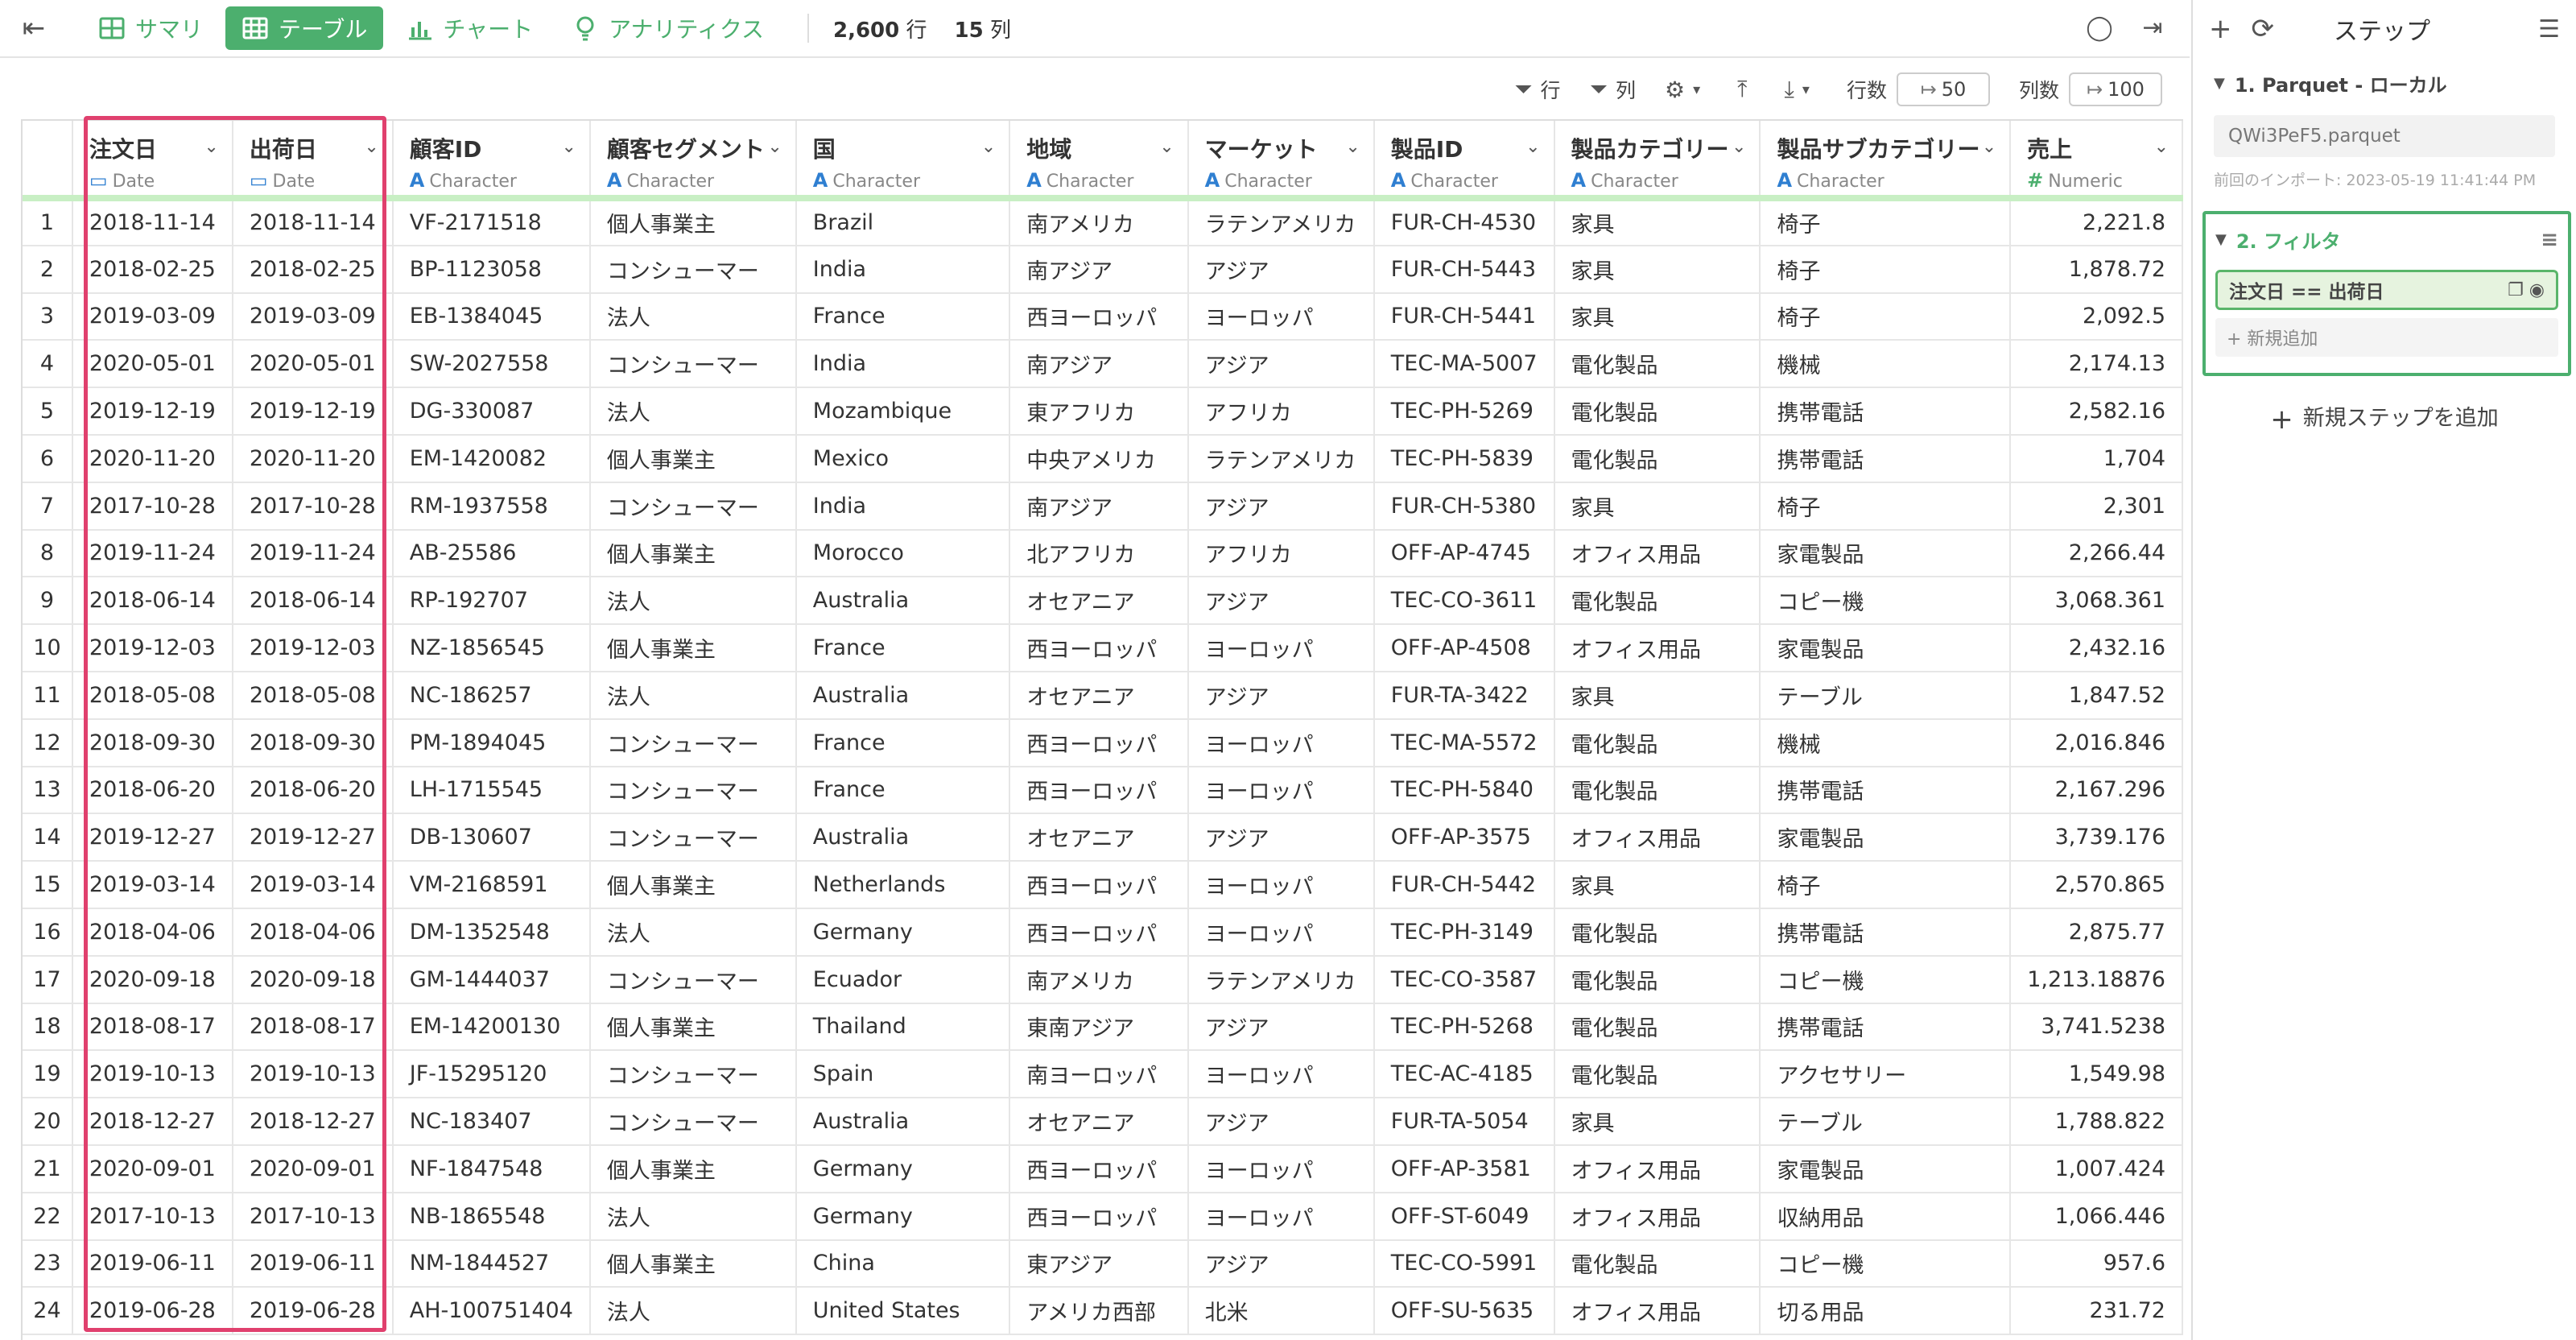 Image resolution: width=2576 pixels, height=1340 pixels. Describe the element at coordinates (1886, 601) in the screenshot. I see `table-cell: コピー機` at that location.